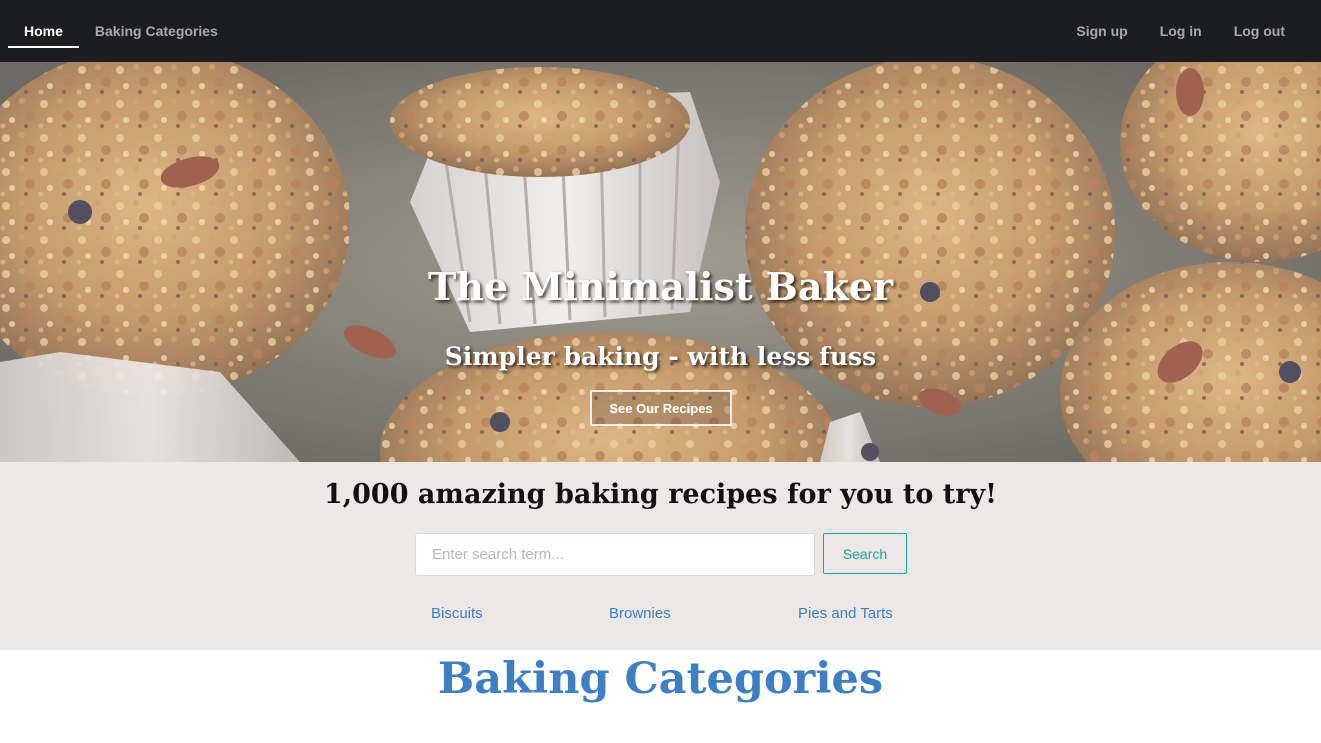  Describe the element at coordinates (865, 553) in the screenshot. I see `search-button: Search` at that location.